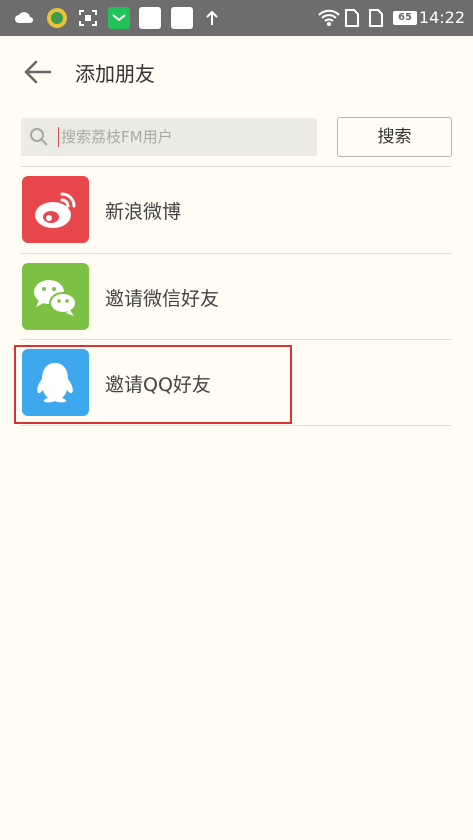 The height and width of the screenshot is (840, 473). I want to click on search-field, so click(169, 137).